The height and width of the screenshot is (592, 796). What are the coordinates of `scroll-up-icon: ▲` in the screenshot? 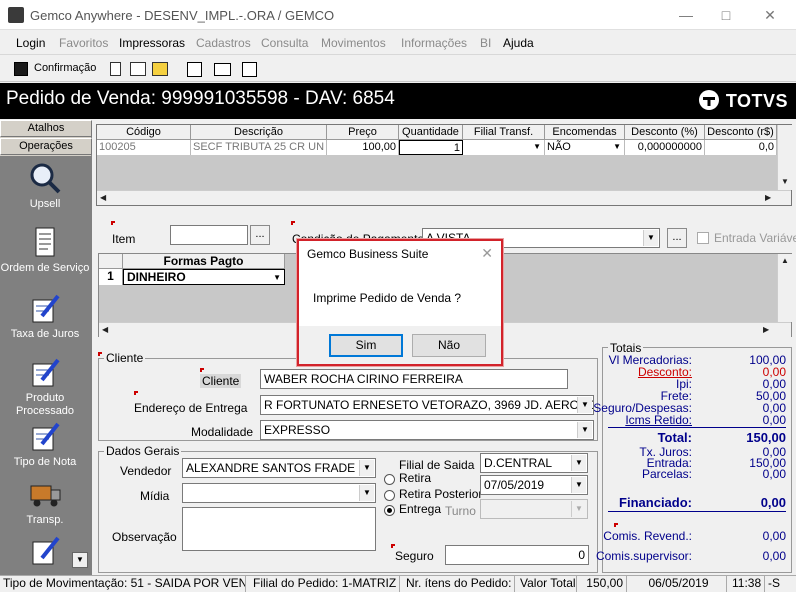 It's located at (785, 260).